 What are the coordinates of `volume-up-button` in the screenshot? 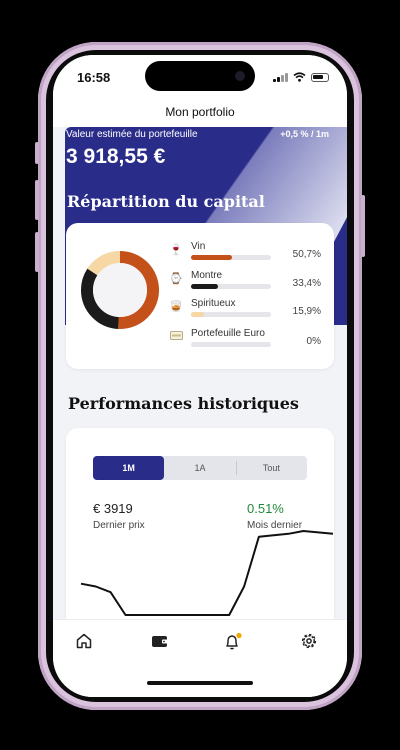 It's located at (37, 200).